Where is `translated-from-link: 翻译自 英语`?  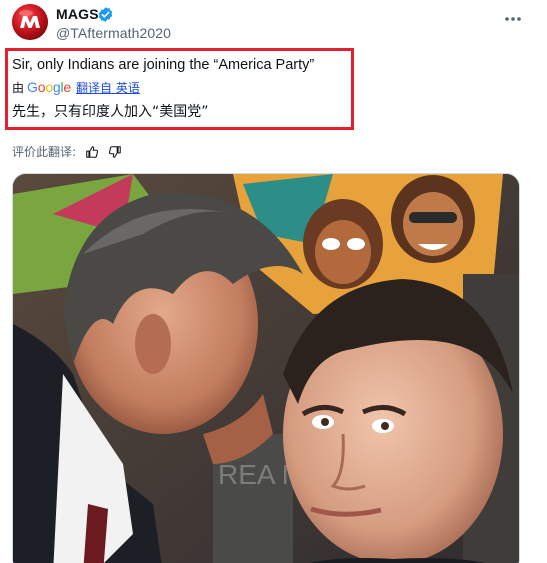
translated-from-link: 翻译自 英语 is located at coordinates (108, 87).